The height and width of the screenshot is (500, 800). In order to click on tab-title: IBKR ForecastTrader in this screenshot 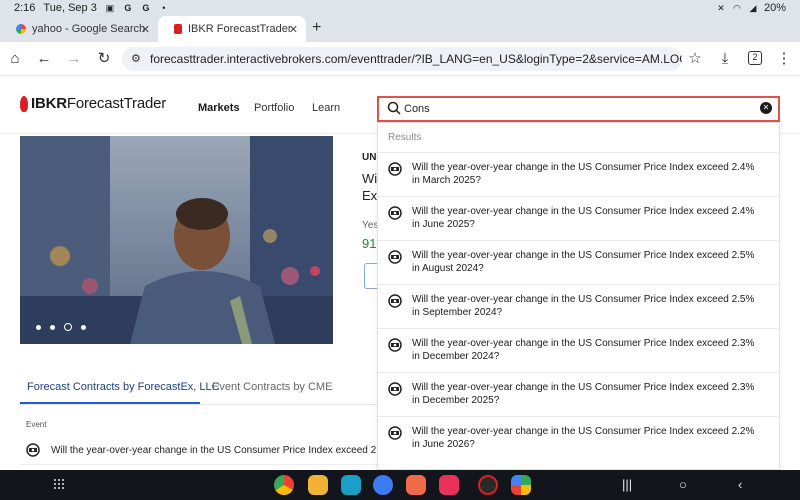, I will do `click(240, 29)`.